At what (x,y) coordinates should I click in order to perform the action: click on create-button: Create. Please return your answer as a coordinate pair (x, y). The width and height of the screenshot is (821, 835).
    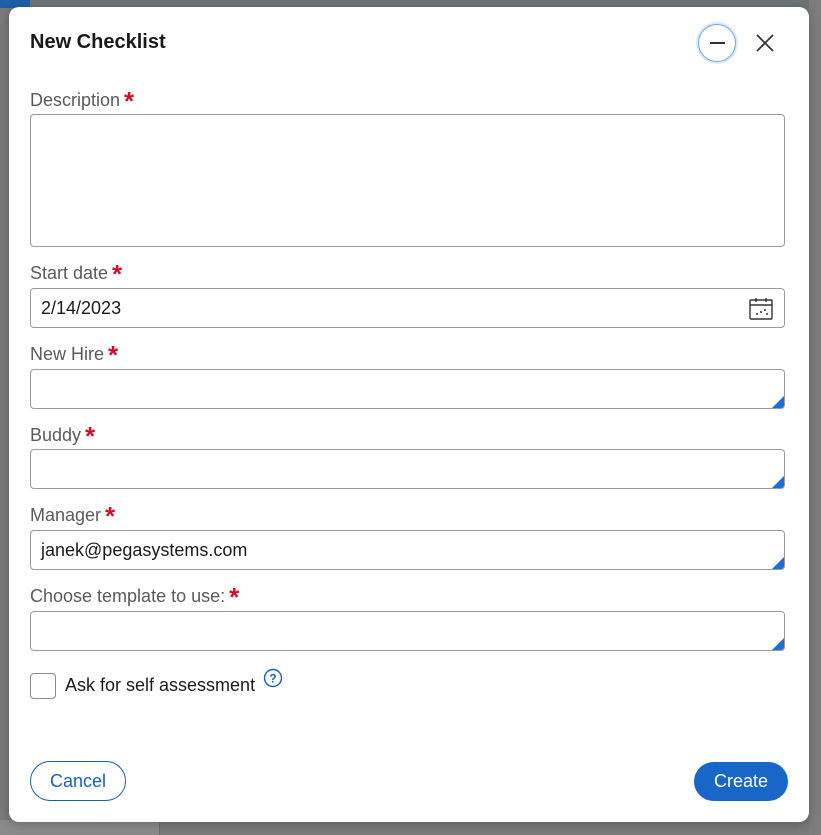
    Looking at the image, I should click on (741, 781).